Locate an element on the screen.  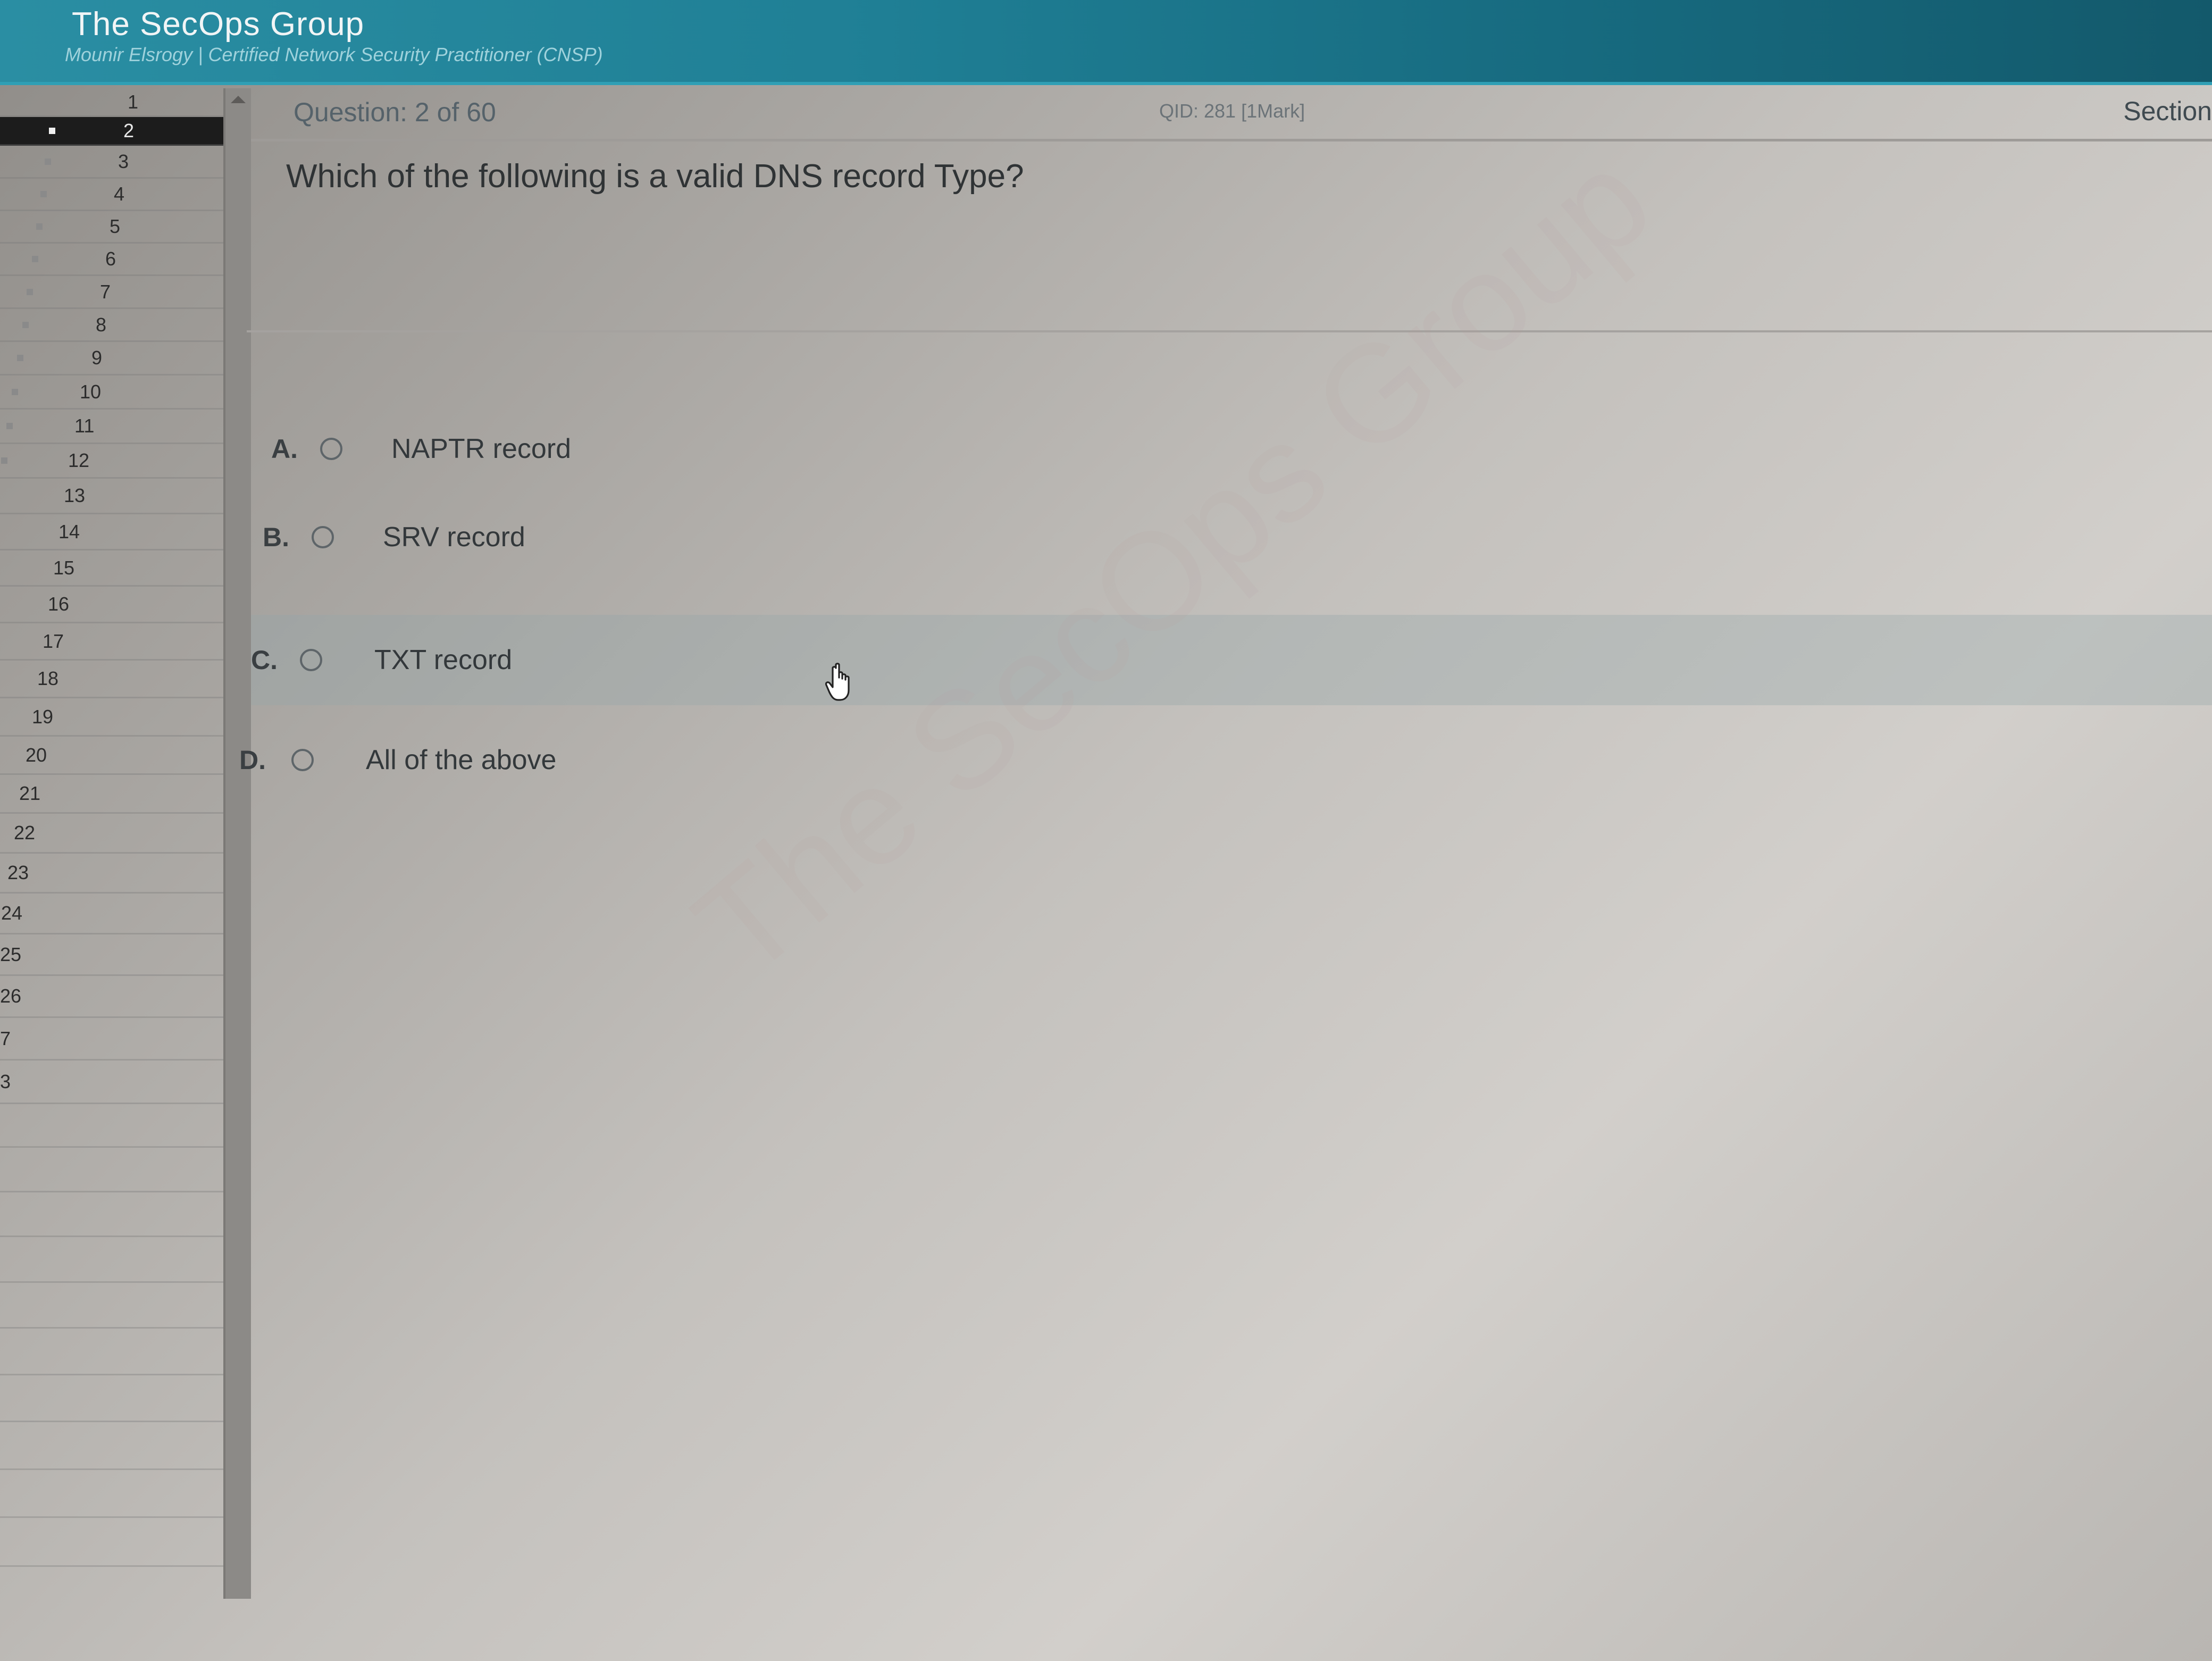
nav-item-7: 7 is located at coordinates (111, 293).